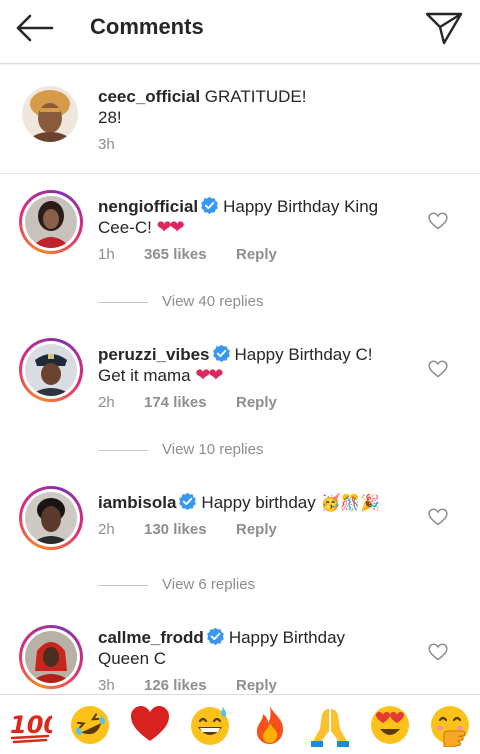  What do you see at coordinates (132, 658) in the screenshot?
I see `comment-line-2: Queen C` at bounding box center [132, 658].